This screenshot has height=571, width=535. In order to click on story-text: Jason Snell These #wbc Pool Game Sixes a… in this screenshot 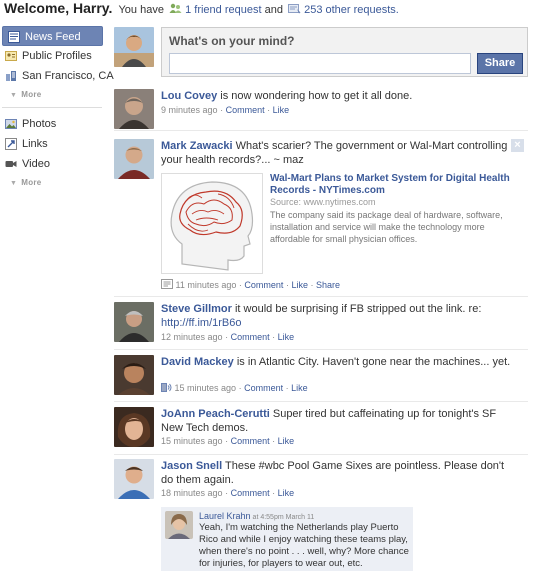, I will do `click(333, 473)`.